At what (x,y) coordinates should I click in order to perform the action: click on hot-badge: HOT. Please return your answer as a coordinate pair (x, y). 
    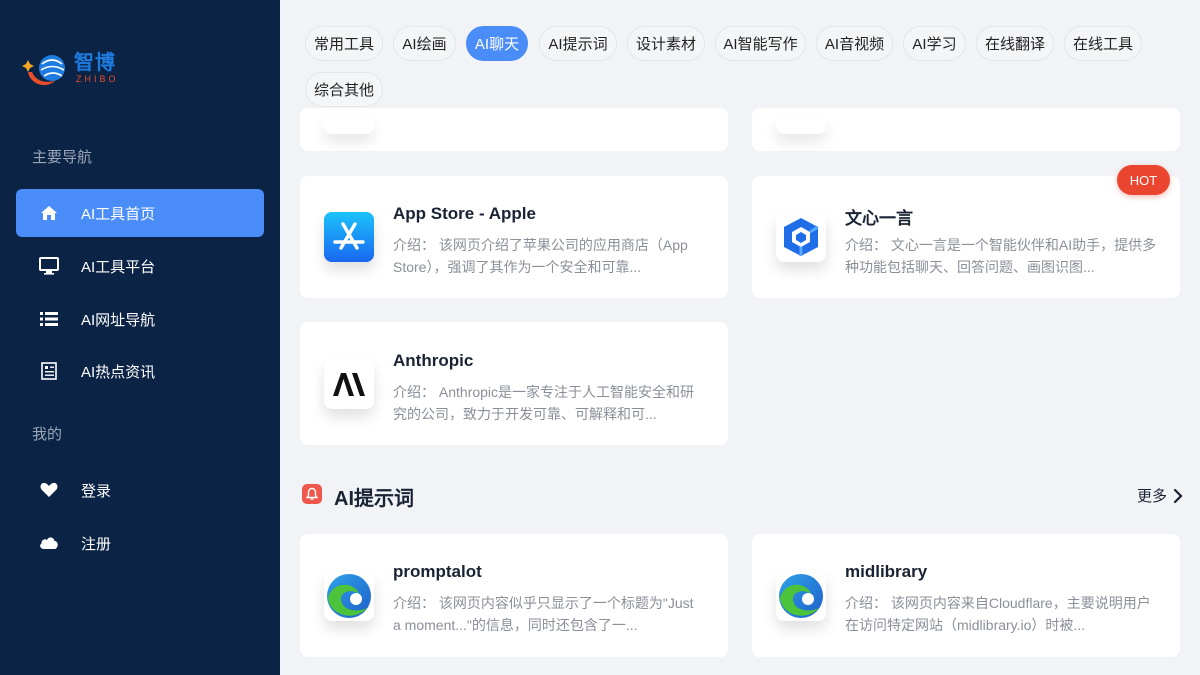
    Looking at the image, I should click on (1143, 180).